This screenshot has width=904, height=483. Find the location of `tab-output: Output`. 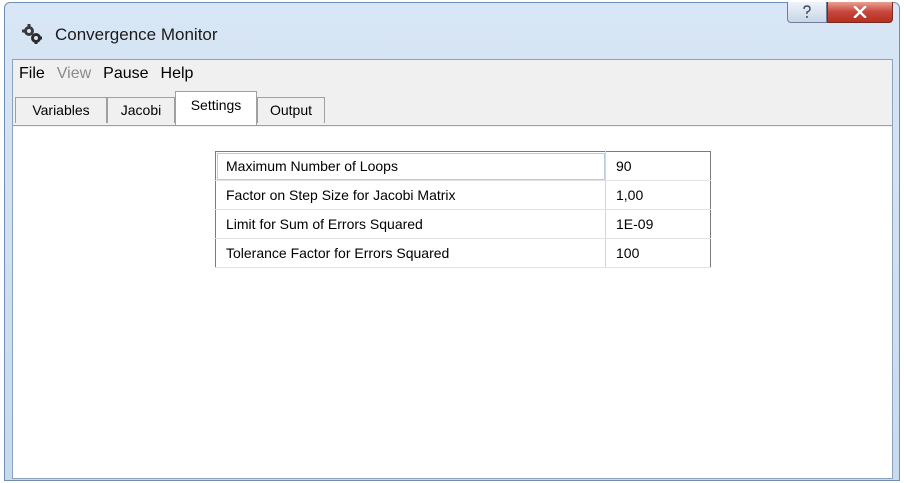

tab-output: Output is located at coordinates (291, 110).